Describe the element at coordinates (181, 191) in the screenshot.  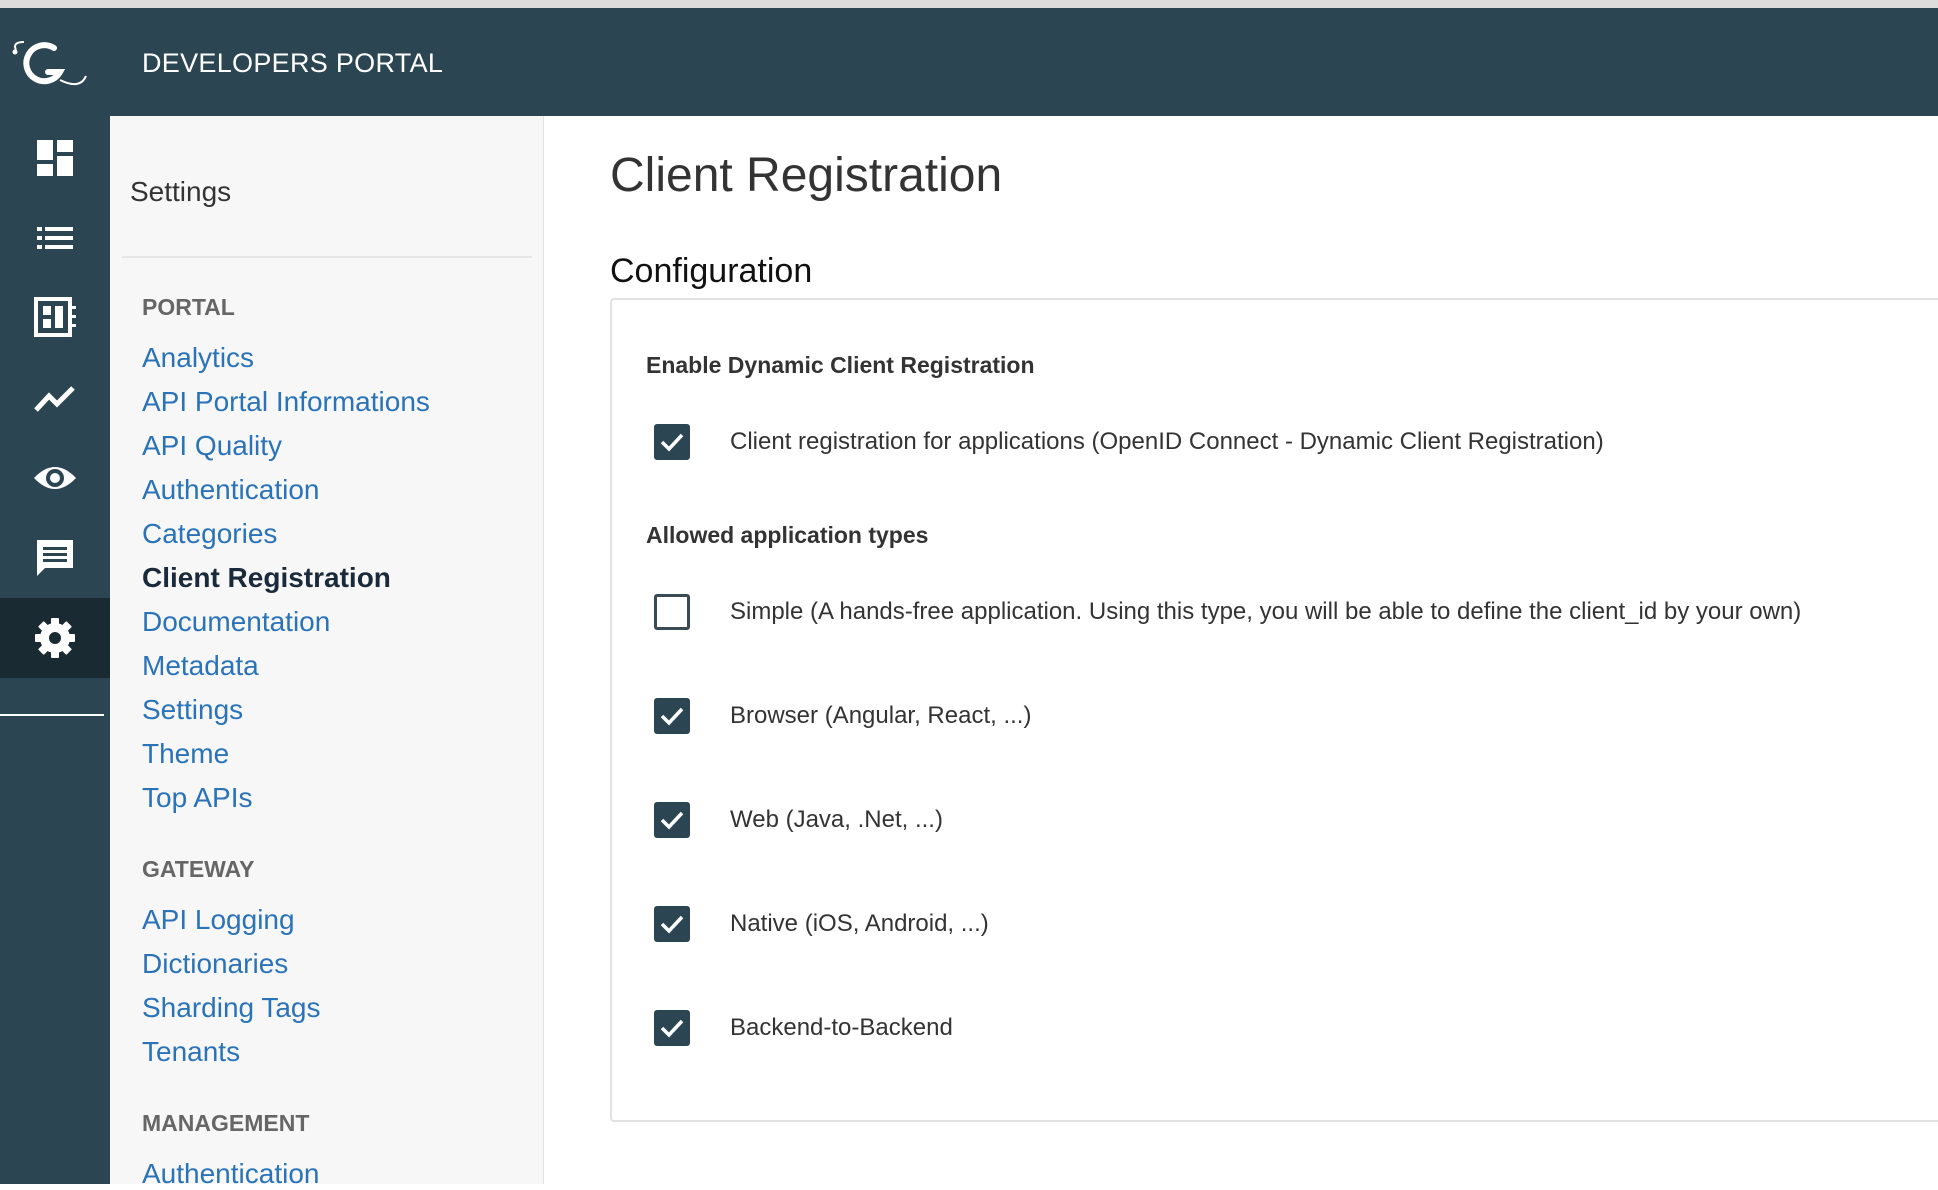
I see `settings-title: Settings` at that location.